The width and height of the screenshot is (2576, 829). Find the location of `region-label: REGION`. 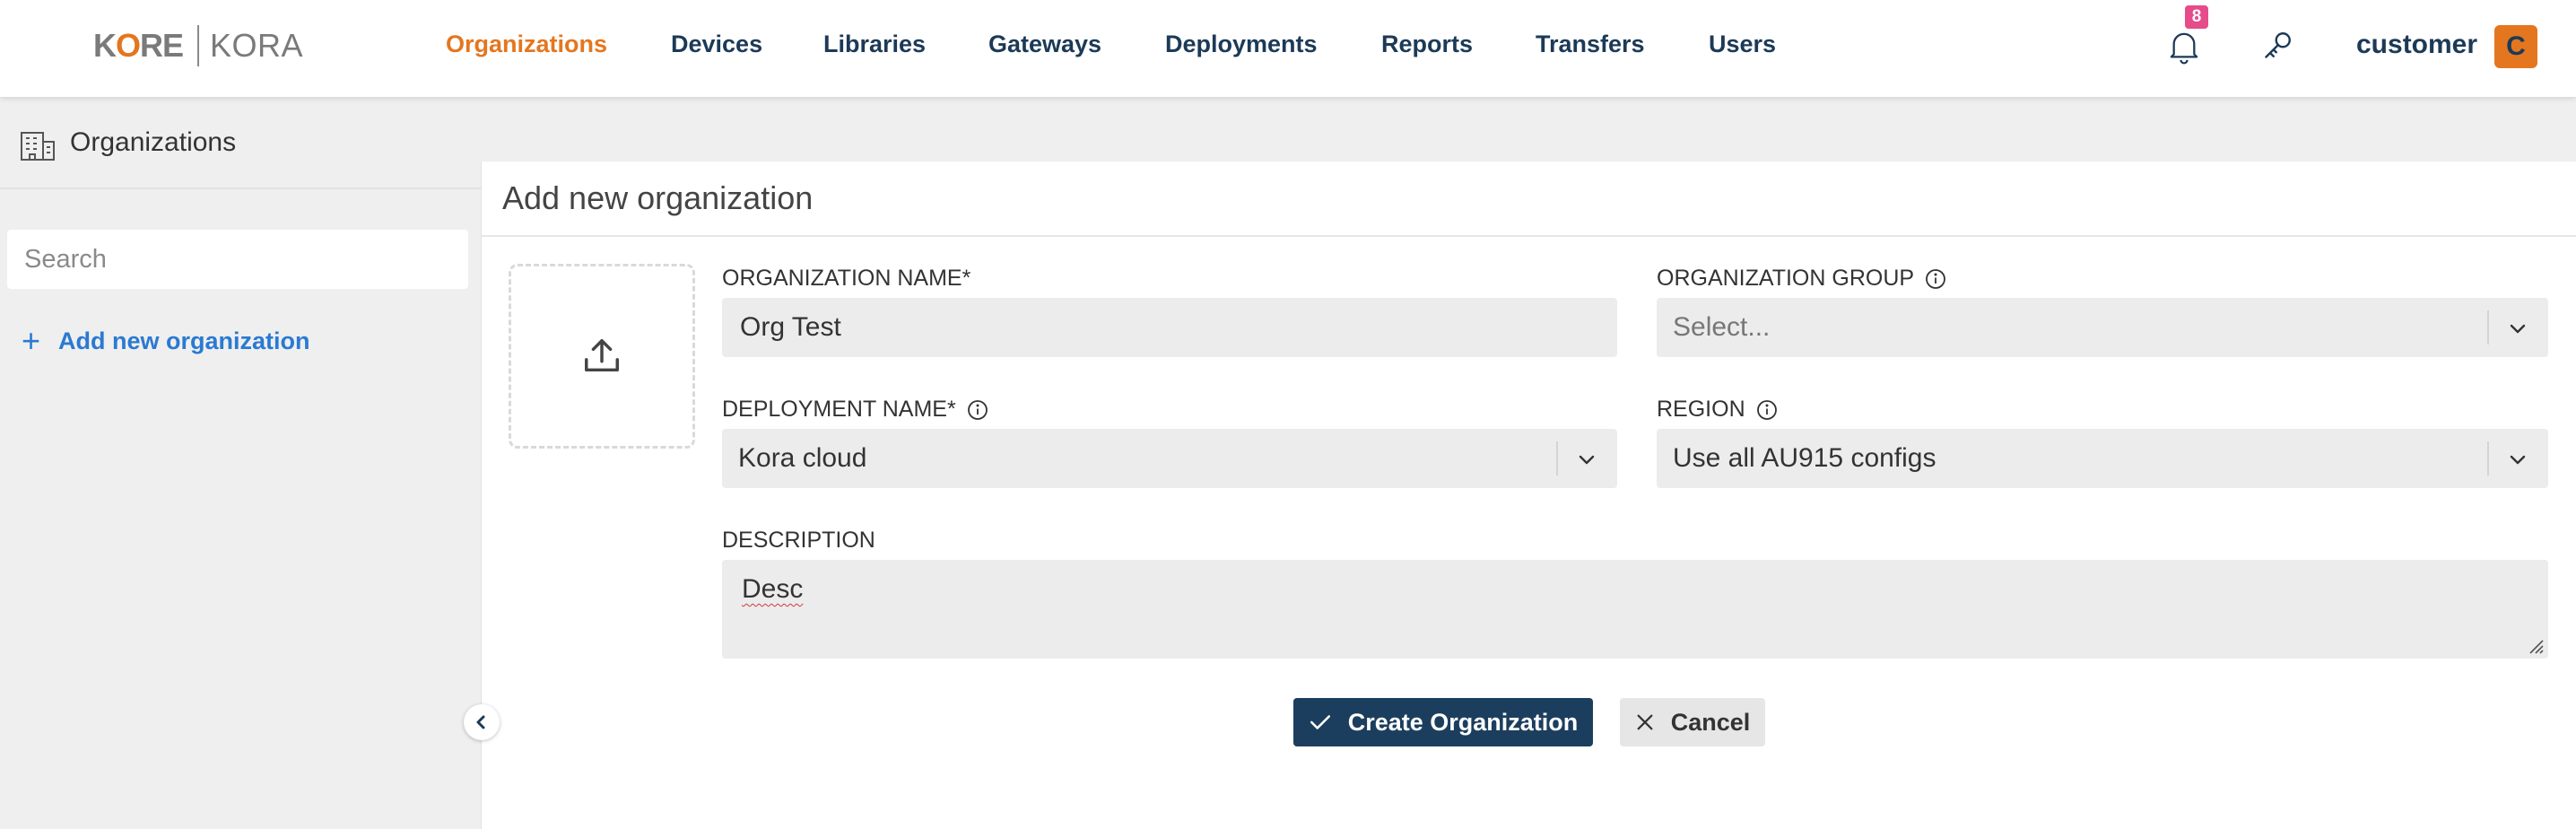

region-label: REGION is located at coordinates (1717, 410).